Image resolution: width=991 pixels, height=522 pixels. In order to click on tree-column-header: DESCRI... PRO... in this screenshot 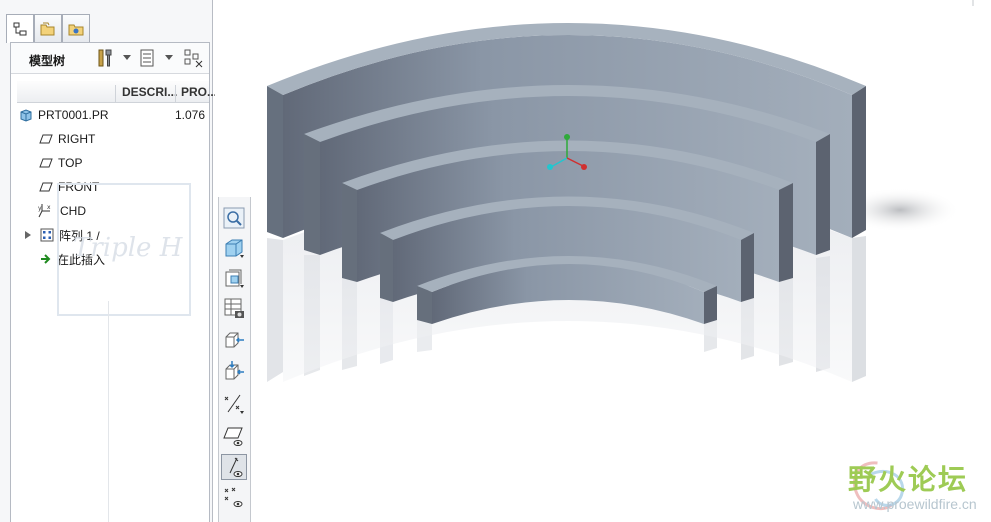, I will do `click(116, 92)`.